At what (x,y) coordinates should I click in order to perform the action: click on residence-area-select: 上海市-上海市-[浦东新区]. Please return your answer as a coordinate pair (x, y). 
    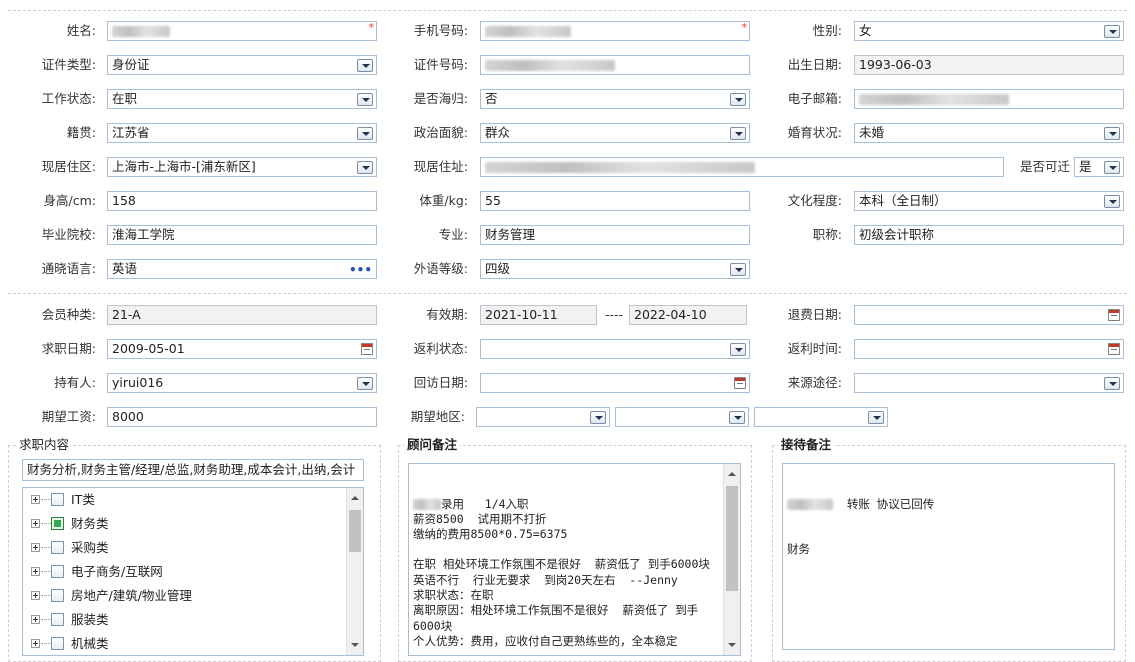
    Looking at the image, I should click on (242, 167).